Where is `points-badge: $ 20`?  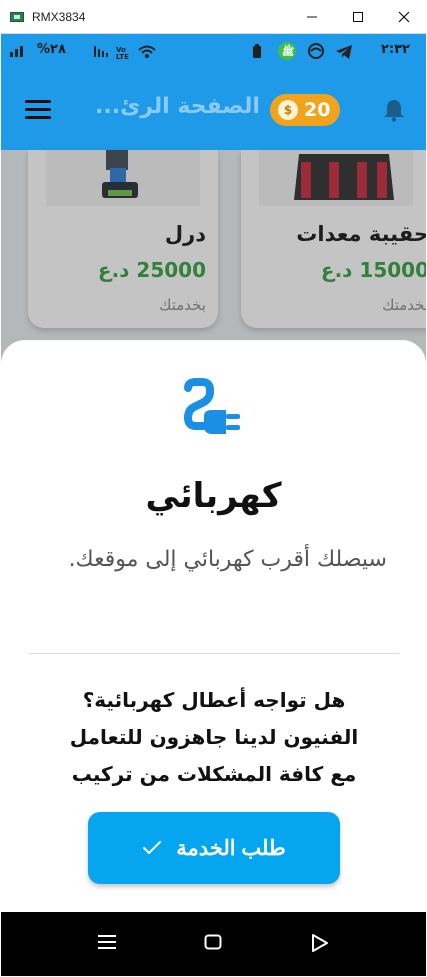
points-badge: $ 20 is located at coordinates (305, 110).